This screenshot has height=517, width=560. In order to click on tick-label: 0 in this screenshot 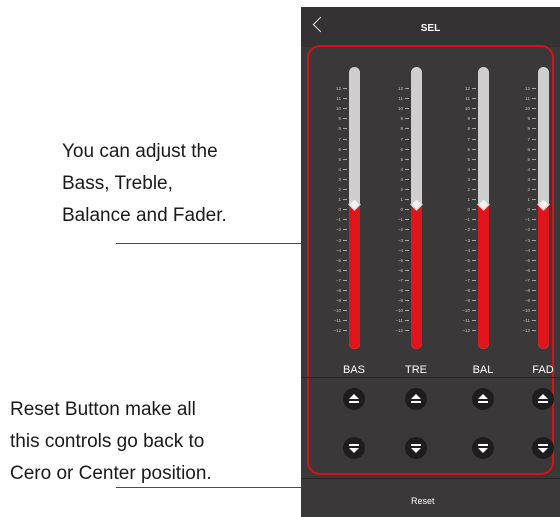, I will do `click(339, 210)`.